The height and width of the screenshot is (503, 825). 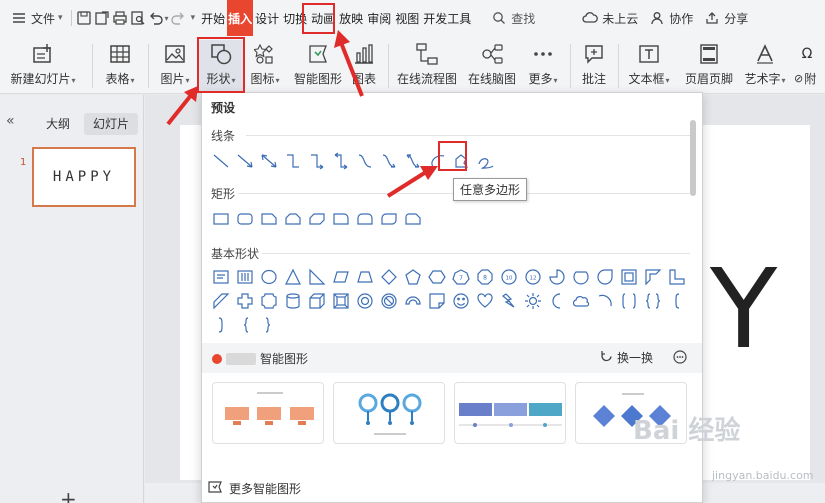 What do you see at coordinates (605, 277) in the screenshot?
I see `teardrop-shape` at bounding box center [605, 277].